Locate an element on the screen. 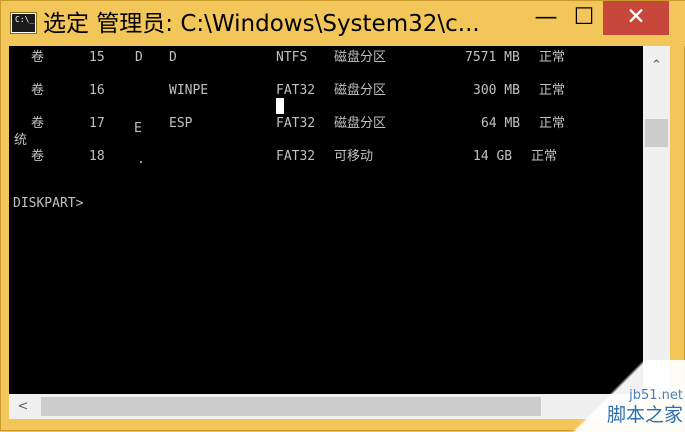 This screenshot has height=432, width=685. volume-row: 卷 18 FAT32 可移动 14 GB 正常 is located at coordinates (326, 157).